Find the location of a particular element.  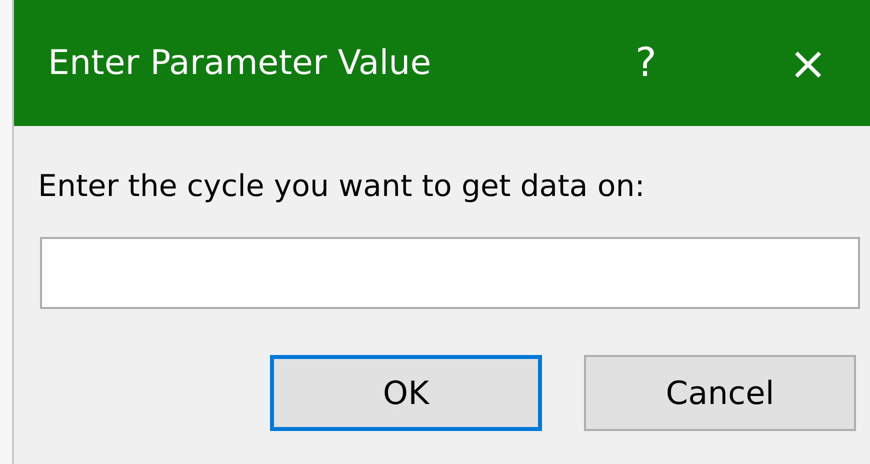

prompt-label: Enter the cycle you want to get data on: is located at coordinates (342, 187).